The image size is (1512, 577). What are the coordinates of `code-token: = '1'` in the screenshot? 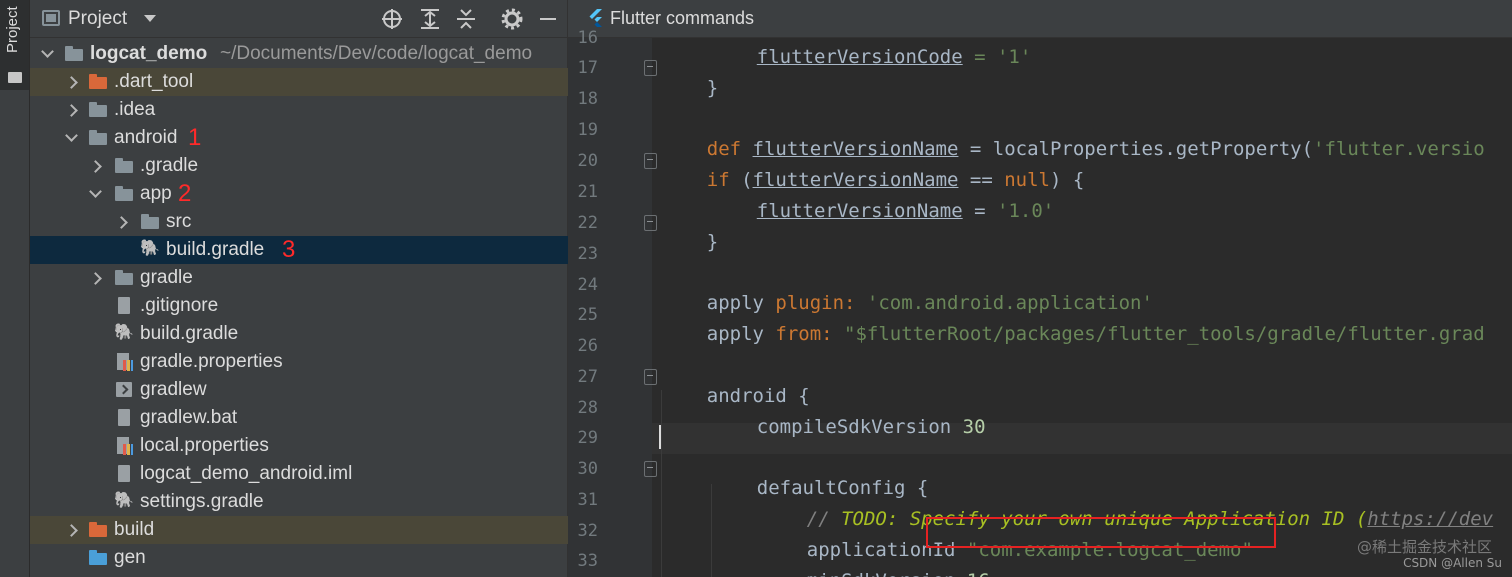 It's located at (997, 57).